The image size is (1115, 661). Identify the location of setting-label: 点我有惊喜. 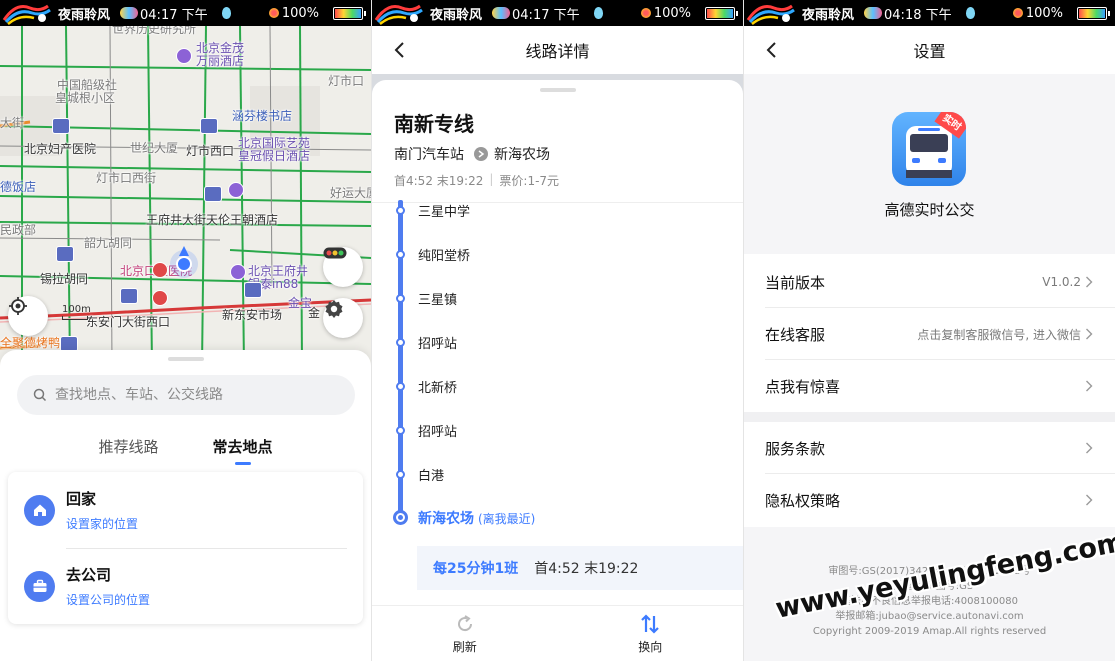
(803, 386).